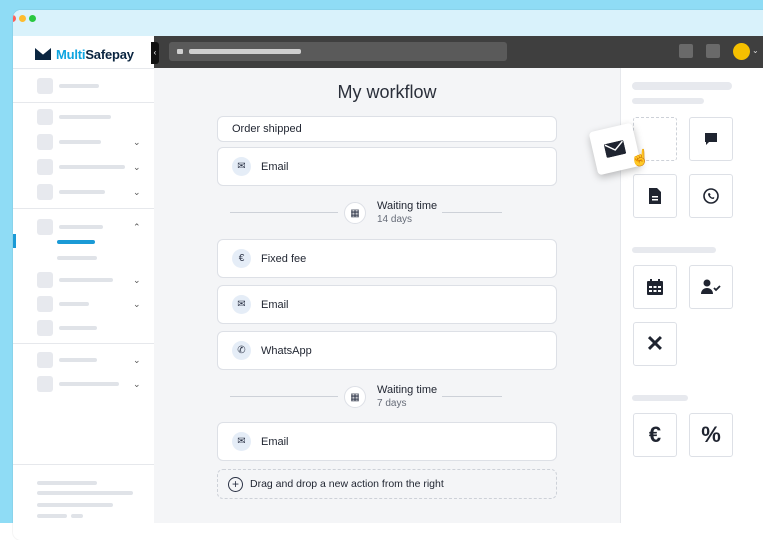 This screenshot has width=763, height=540. What do you see at coordinates (235, 484) in the screenshot?
I see `plus-icon: +` at bounding box center [235, 484].